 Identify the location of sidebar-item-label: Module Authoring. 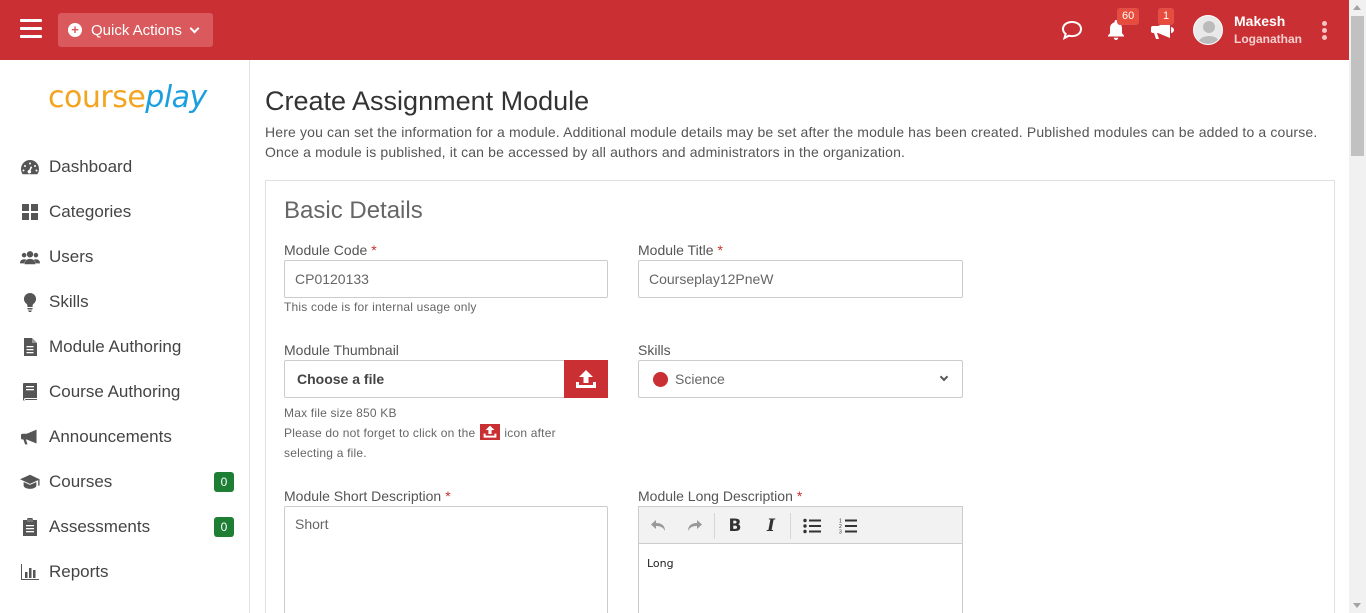
(115, 346).